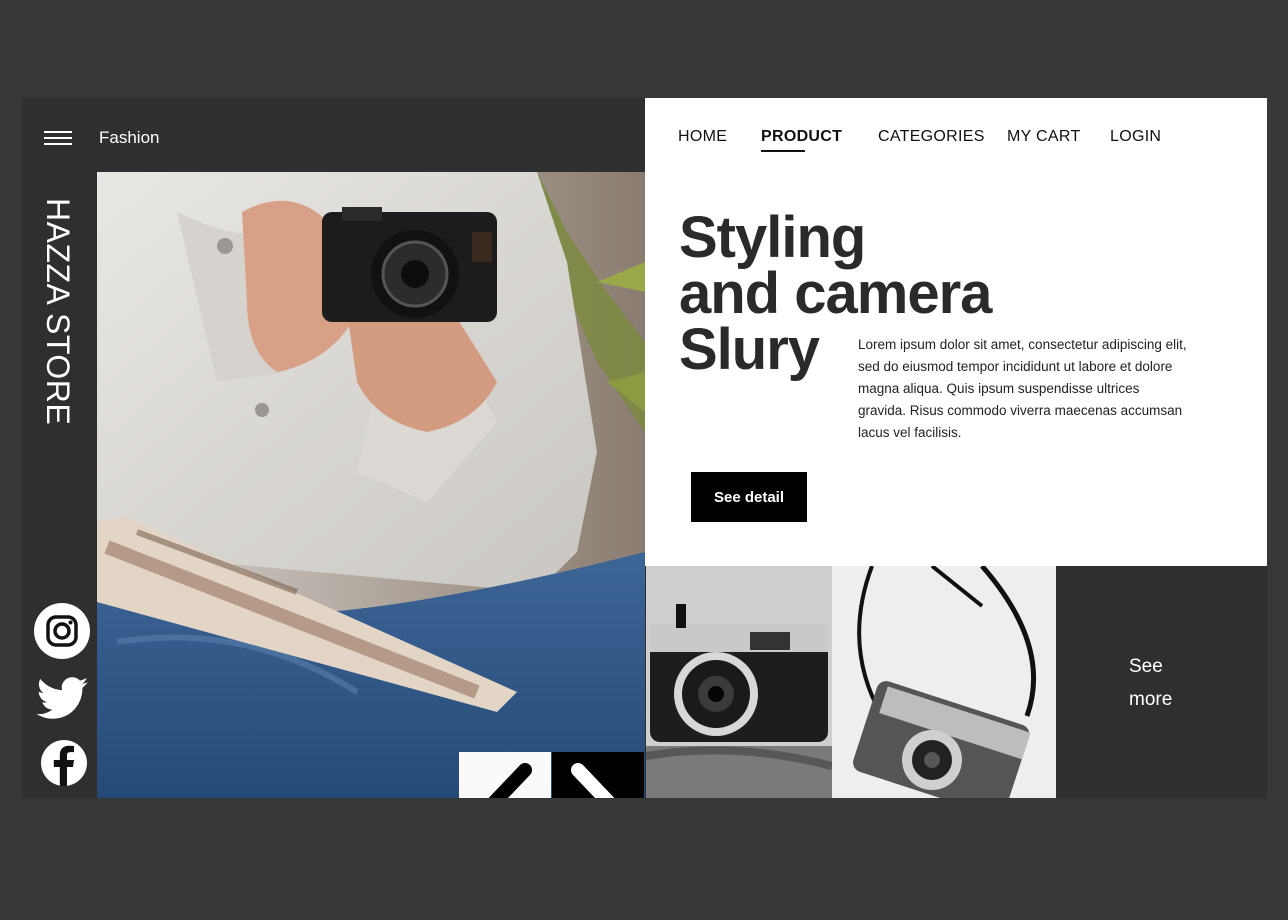 This screenshot has width=1288, height=920. I want to click on main-nav: HOME PRODUCT CATEGORIES MY CART LOGIN, so click(956, 140).